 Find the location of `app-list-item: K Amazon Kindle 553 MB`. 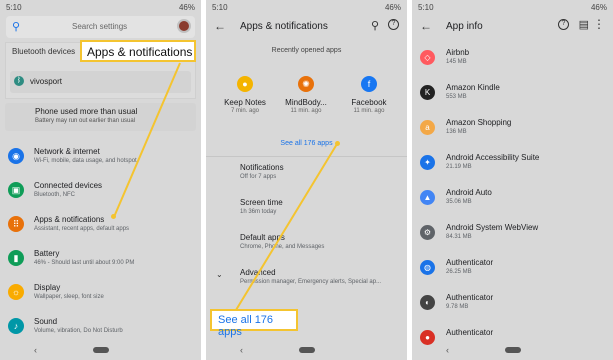

app-list-item: K Amazon Kindle 553 MB is located at coordinates (512, 94).